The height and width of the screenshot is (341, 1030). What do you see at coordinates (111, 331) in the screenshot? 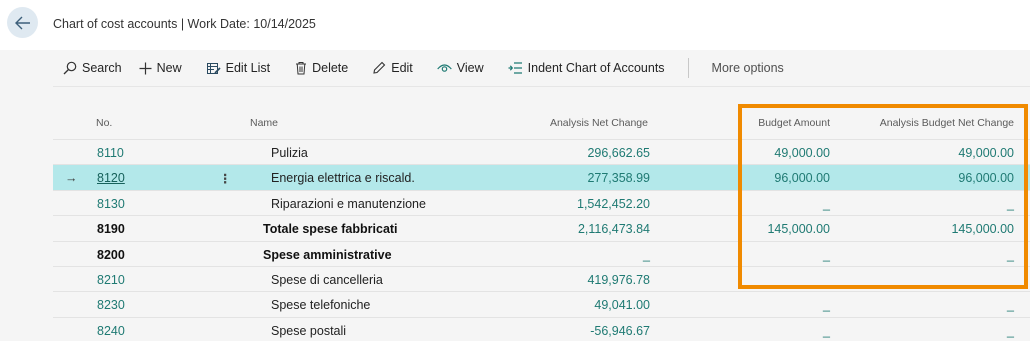
I see `account-no: 8240` at bounding box center [111, 331].